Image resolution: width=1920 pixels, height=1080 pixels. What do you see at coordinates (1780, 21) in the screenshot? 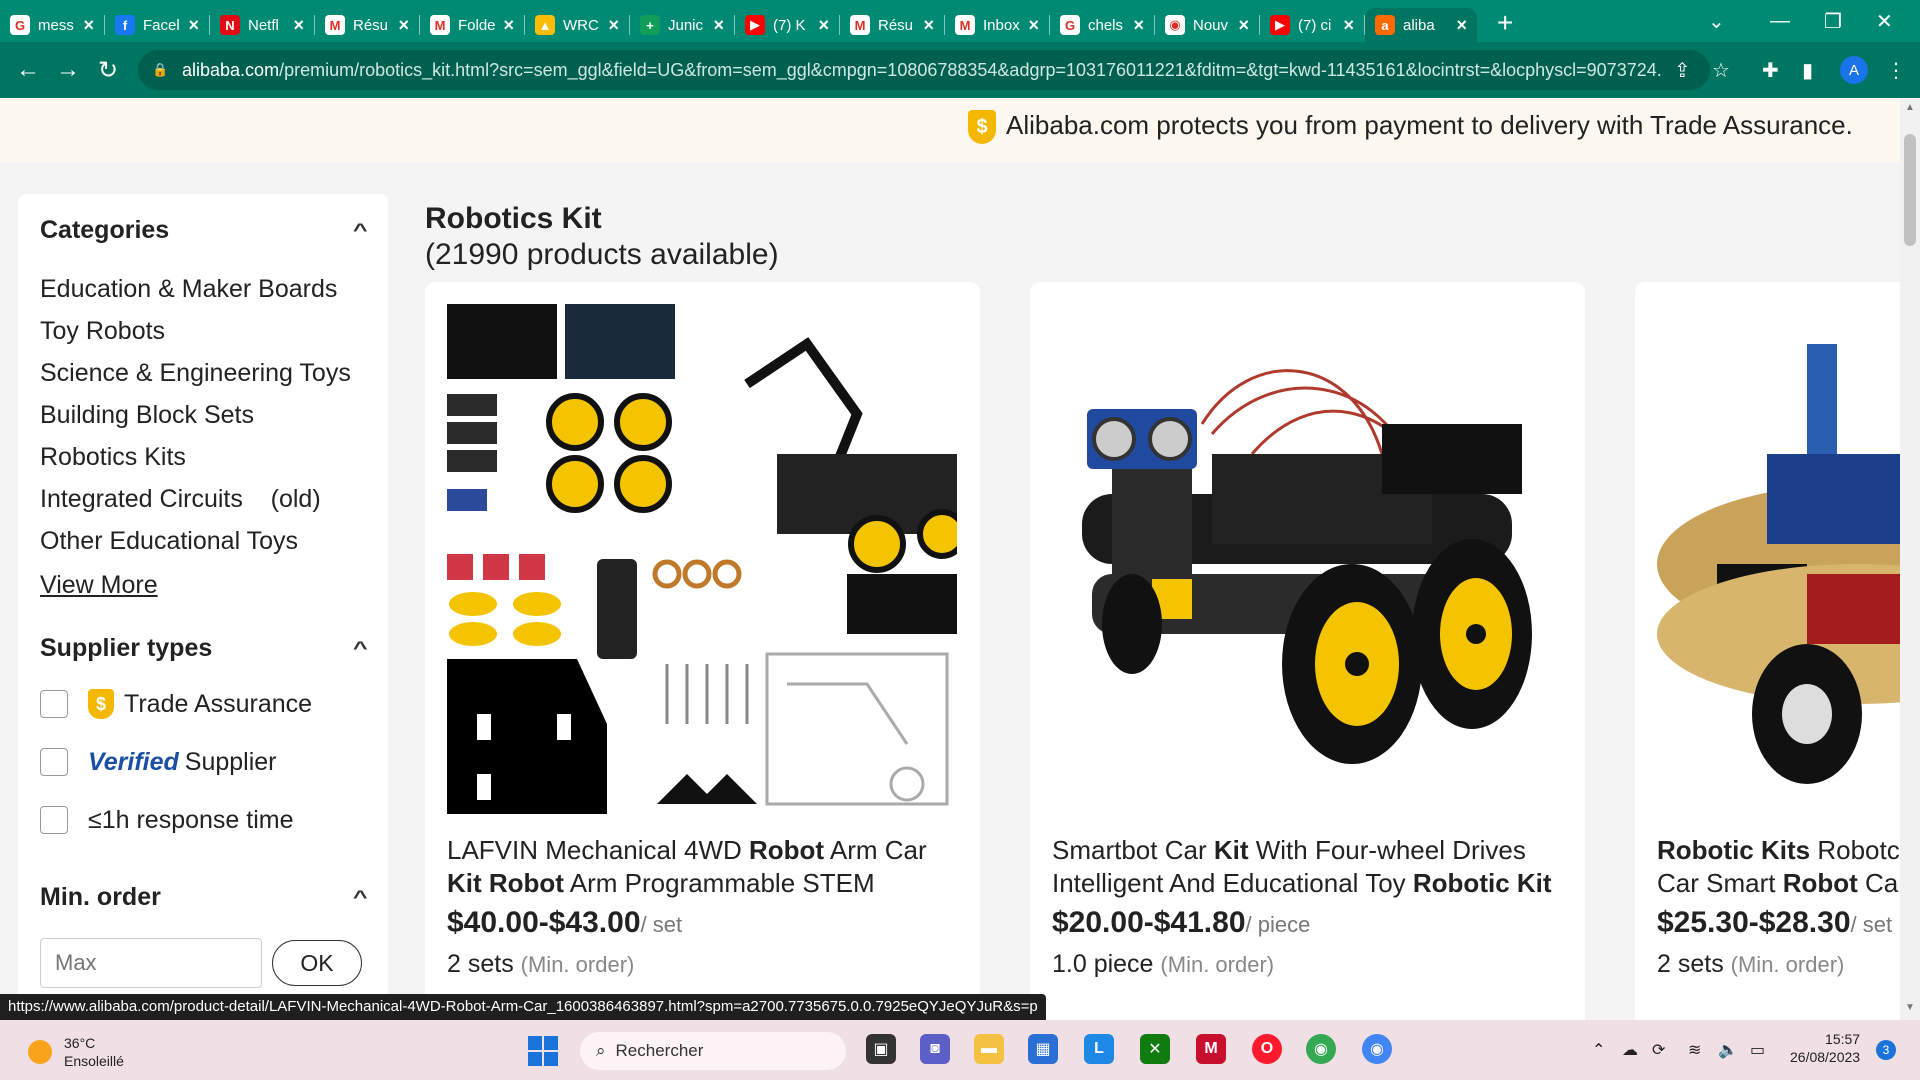
I see `minimize-button: —` at bounding box center [1780, 21].